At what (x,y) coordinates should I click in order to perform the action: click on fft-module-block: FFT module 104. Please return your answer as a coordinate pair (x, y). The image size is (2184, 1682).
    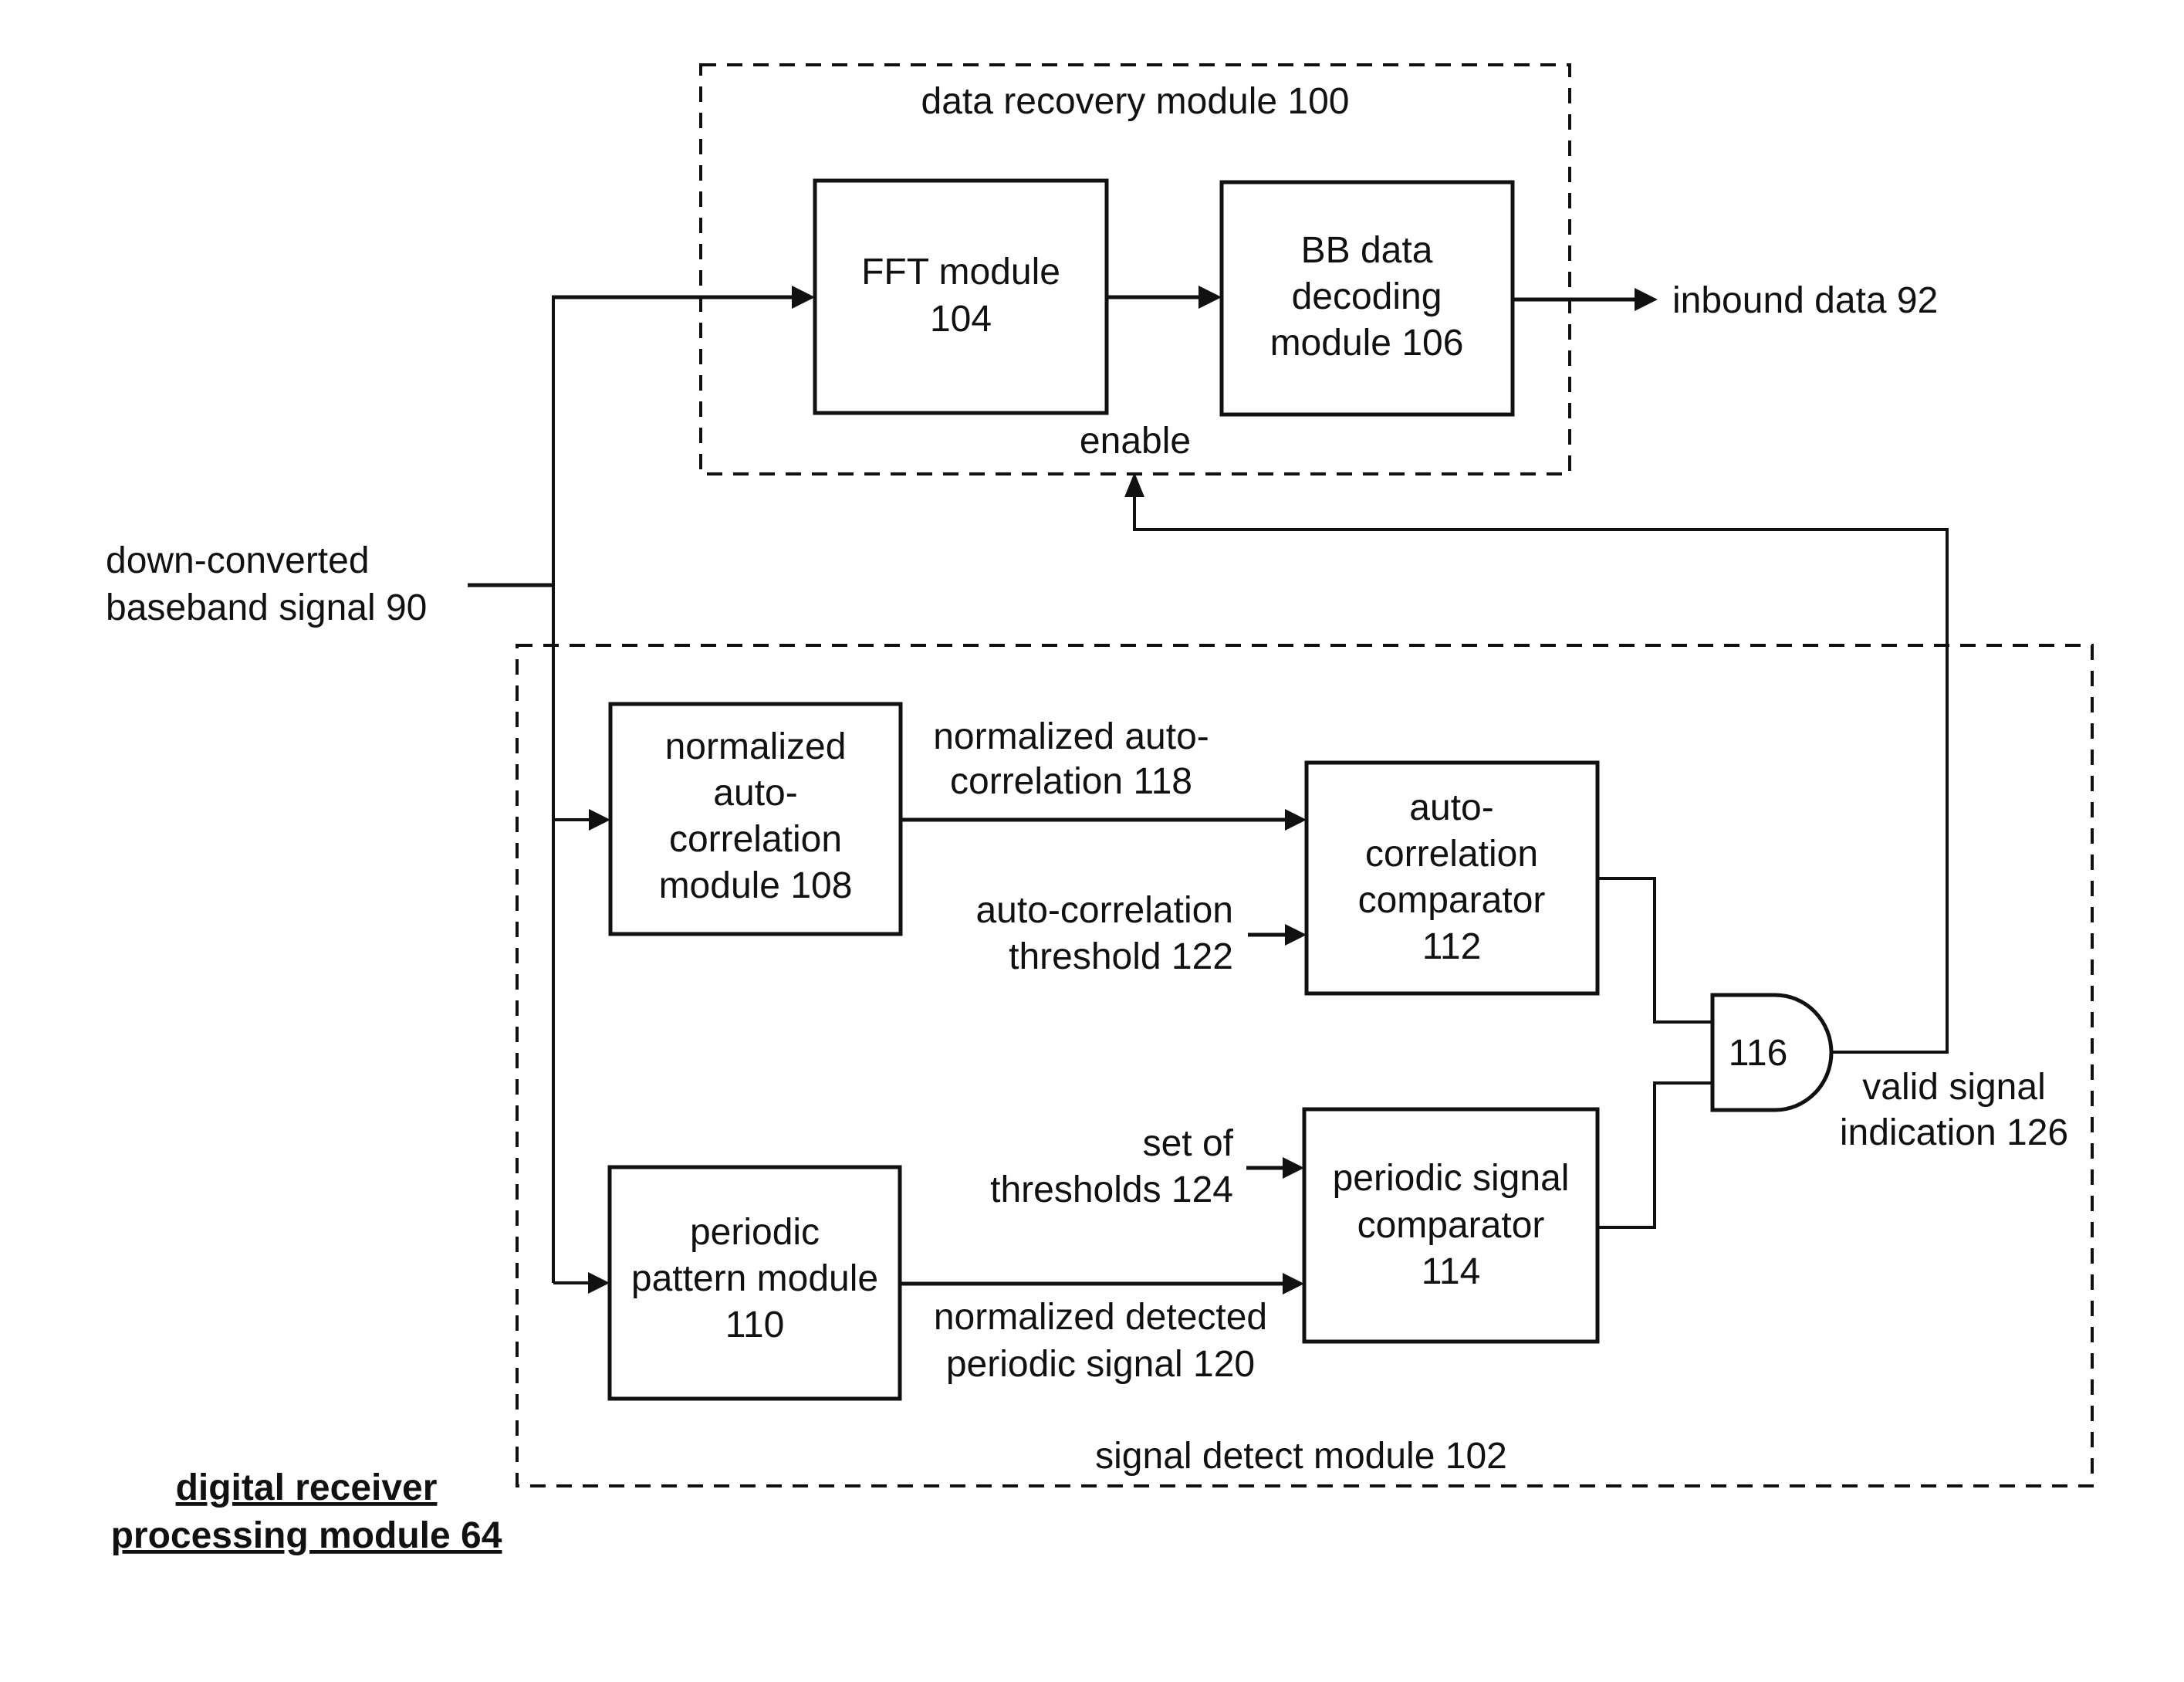
    Looking at the image, I should click on (961, 296).